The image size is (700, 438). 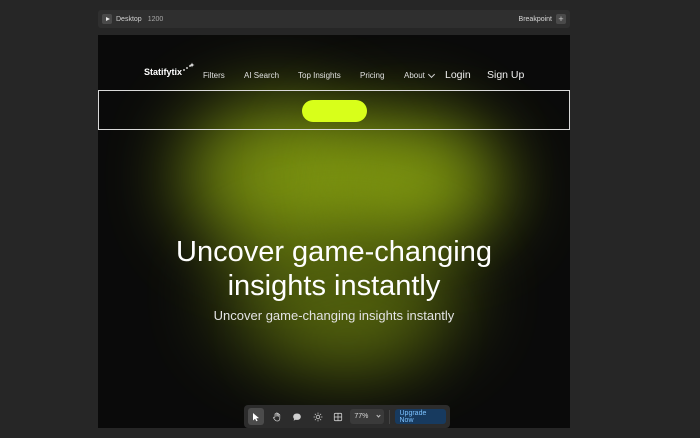 What do you see at coordinates (428, 189) in the screenshot?
I see `glow-blob` at bounding box center [428, 189].